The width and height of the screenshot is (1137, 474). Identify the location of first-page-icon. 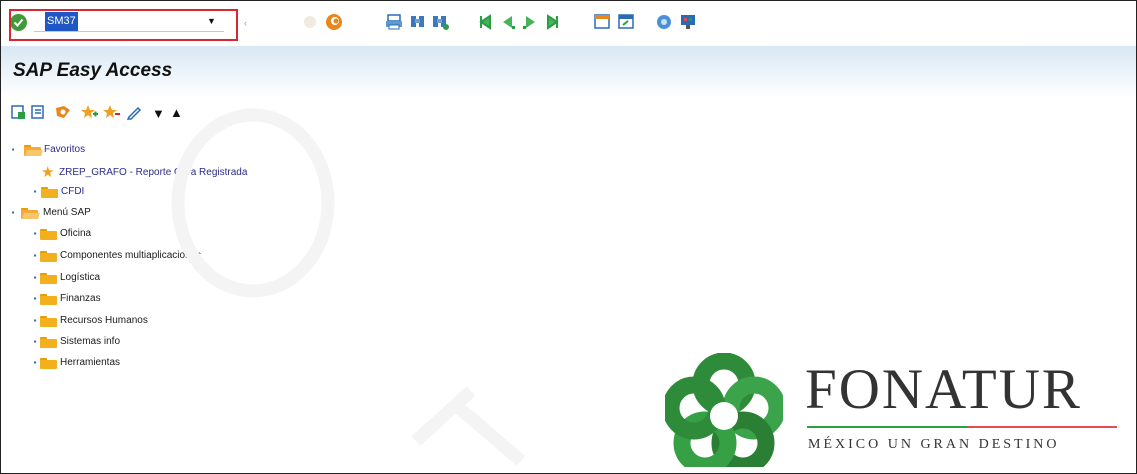
(486, 22).